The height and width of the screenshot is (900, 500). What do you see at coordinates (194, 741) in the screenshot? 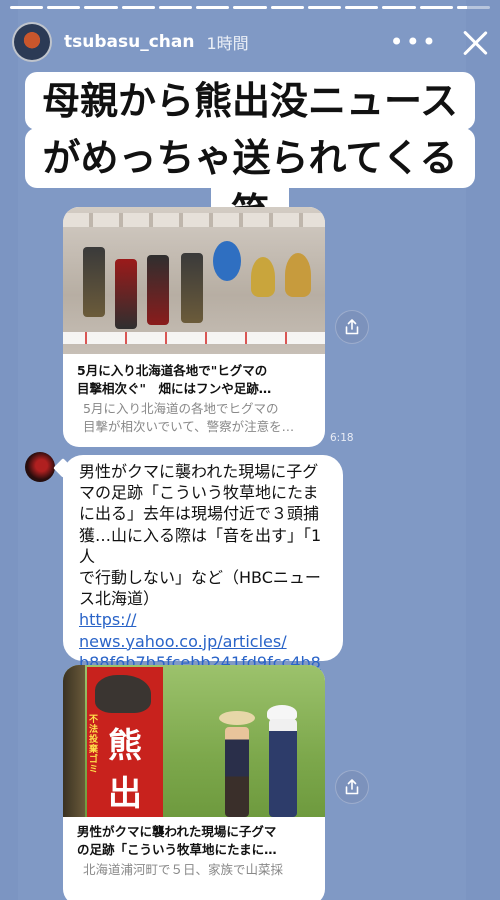
I see `article-thumbnail: 不法投棄ゴミ 熊 出` at bounding box center [194, 741].